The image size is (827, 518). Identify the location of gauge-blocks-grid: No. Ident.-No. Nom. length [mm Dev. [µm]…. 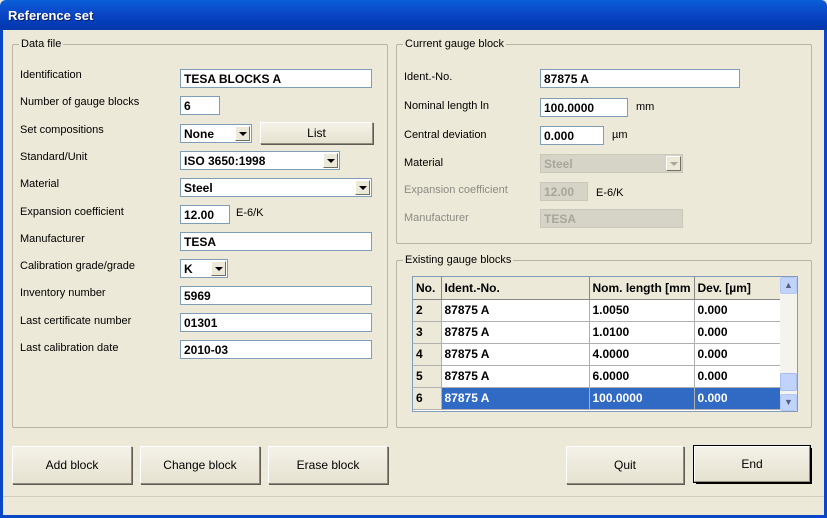
(605, 344).